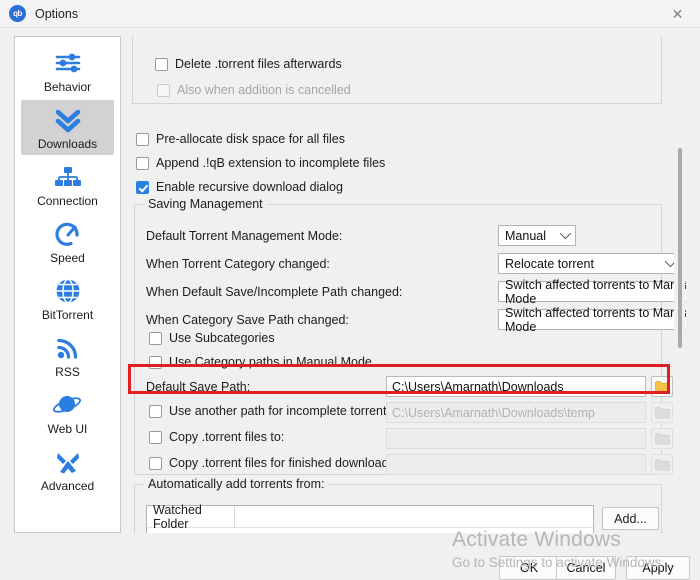 The image size is (700, 580). I want to click on apply-button: Apply, so click(658, 568).